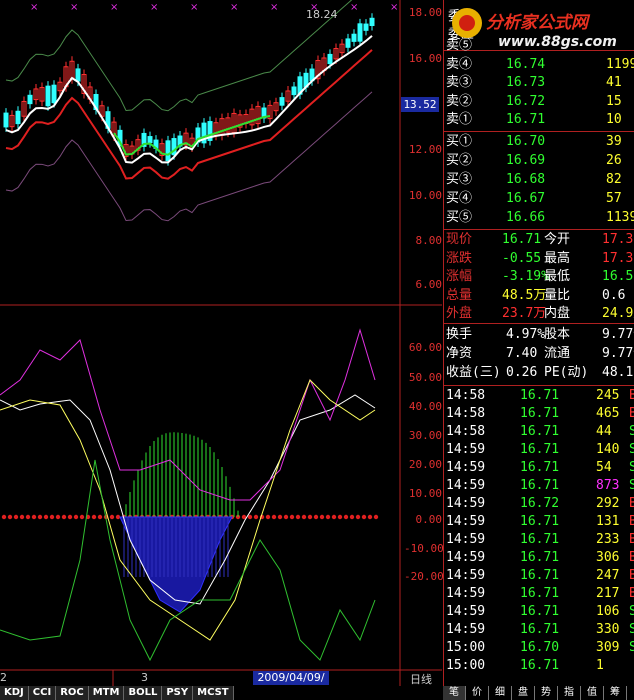 The height and width of the screenshot is (700, 634). I want to click on tick-row: 14:58 16.71 465 B, so click(539, 414).